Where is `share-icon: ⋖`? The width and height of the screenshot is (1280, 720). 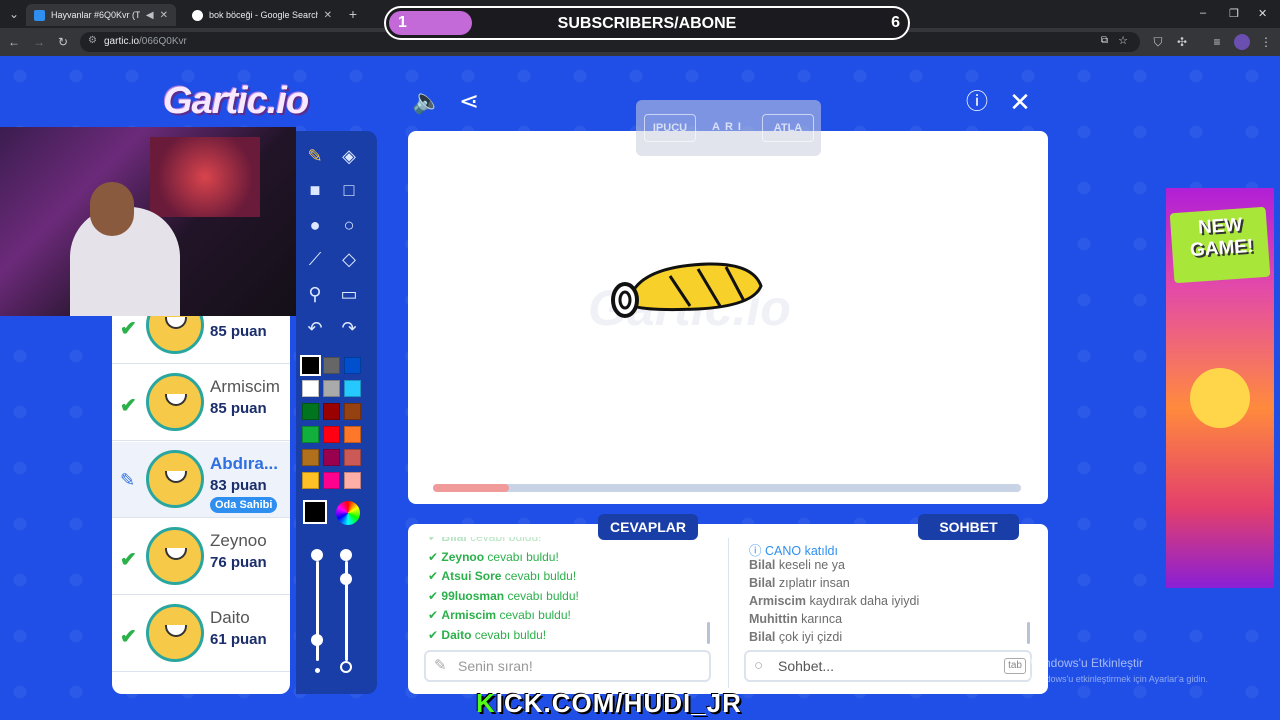 share-icon: ⋖ is located at coordinates (469, 102).